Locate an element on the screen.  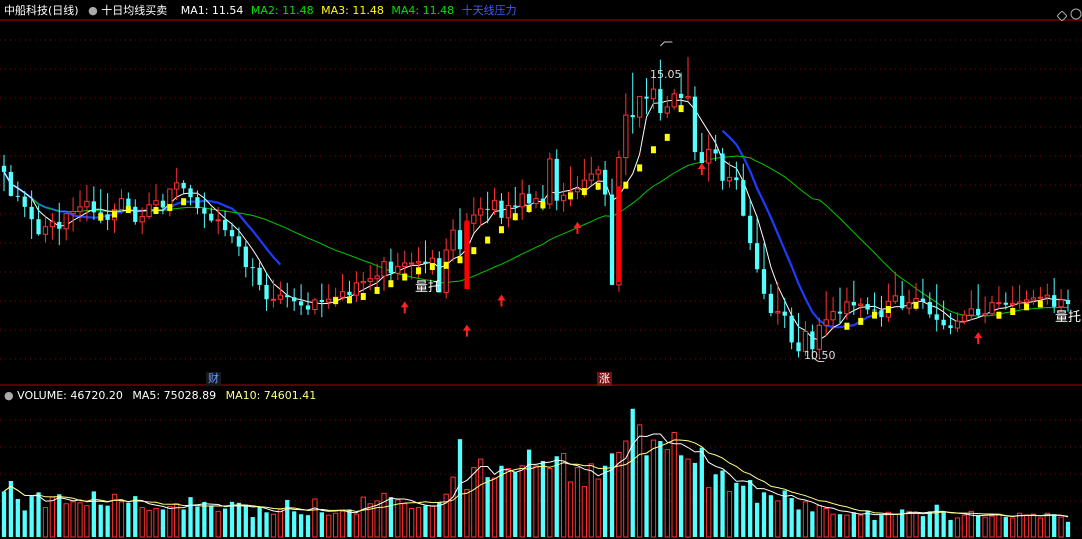
volume-dropdown-icon: ● is located at coordinates (9, 395).